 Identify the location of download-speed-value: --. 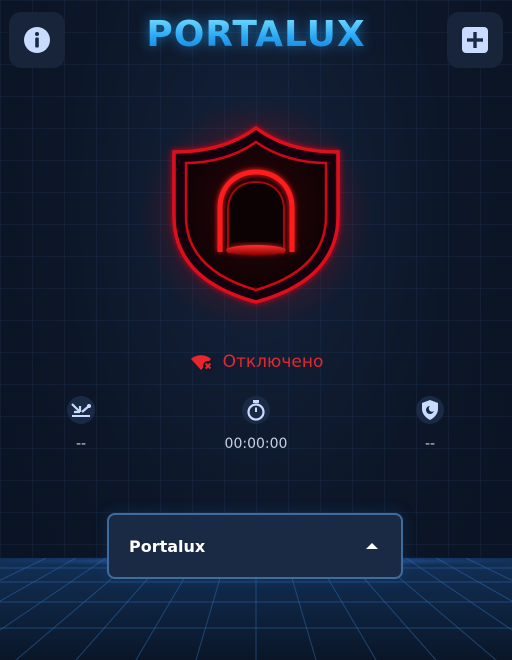
(81, 444).